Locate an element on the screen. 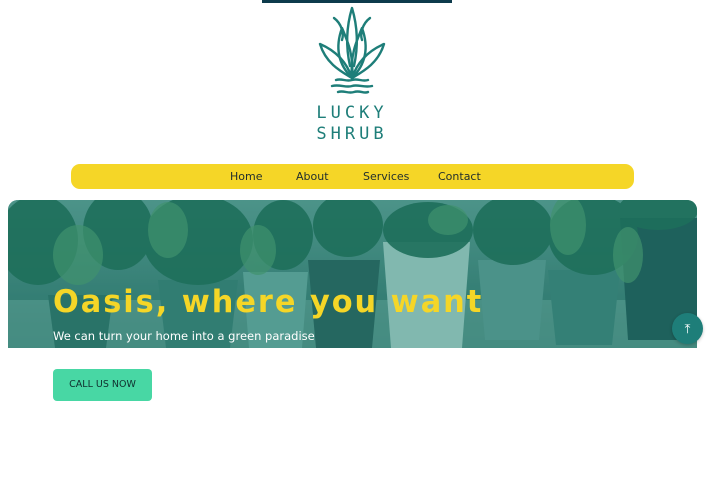 This screenshot has height=492, width=708. arrow-up-icon: ⤒ is located at coordinates (687, 328).